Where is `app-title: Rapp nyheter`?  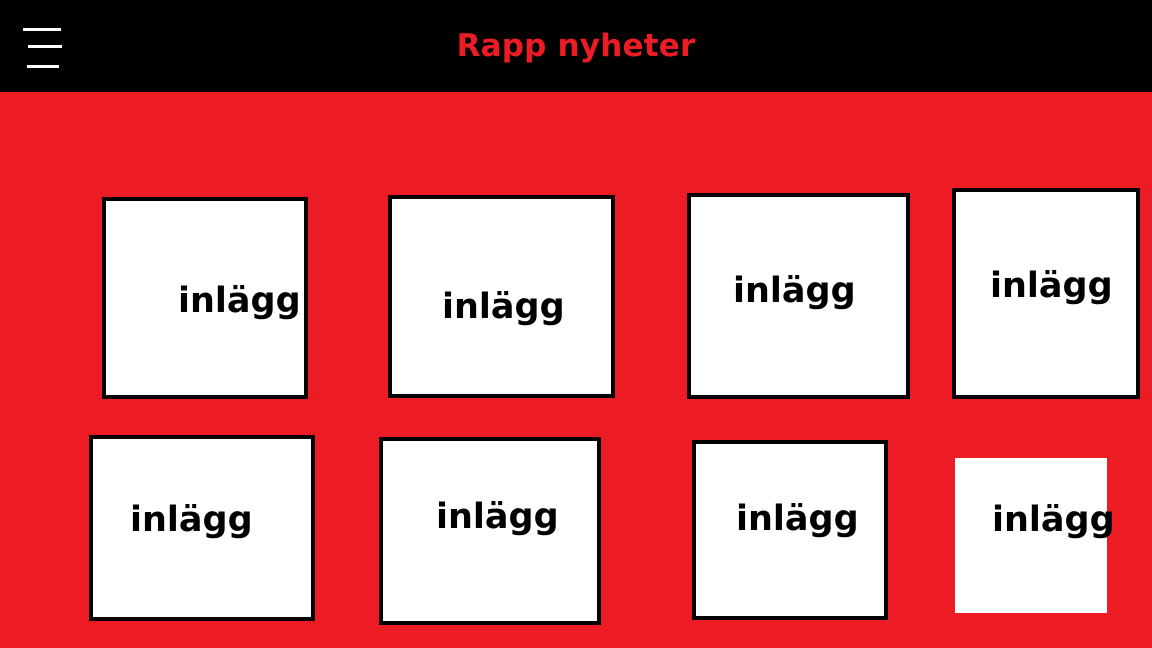
app-title: Rapp nyheter is located at coordinates (576, 46).